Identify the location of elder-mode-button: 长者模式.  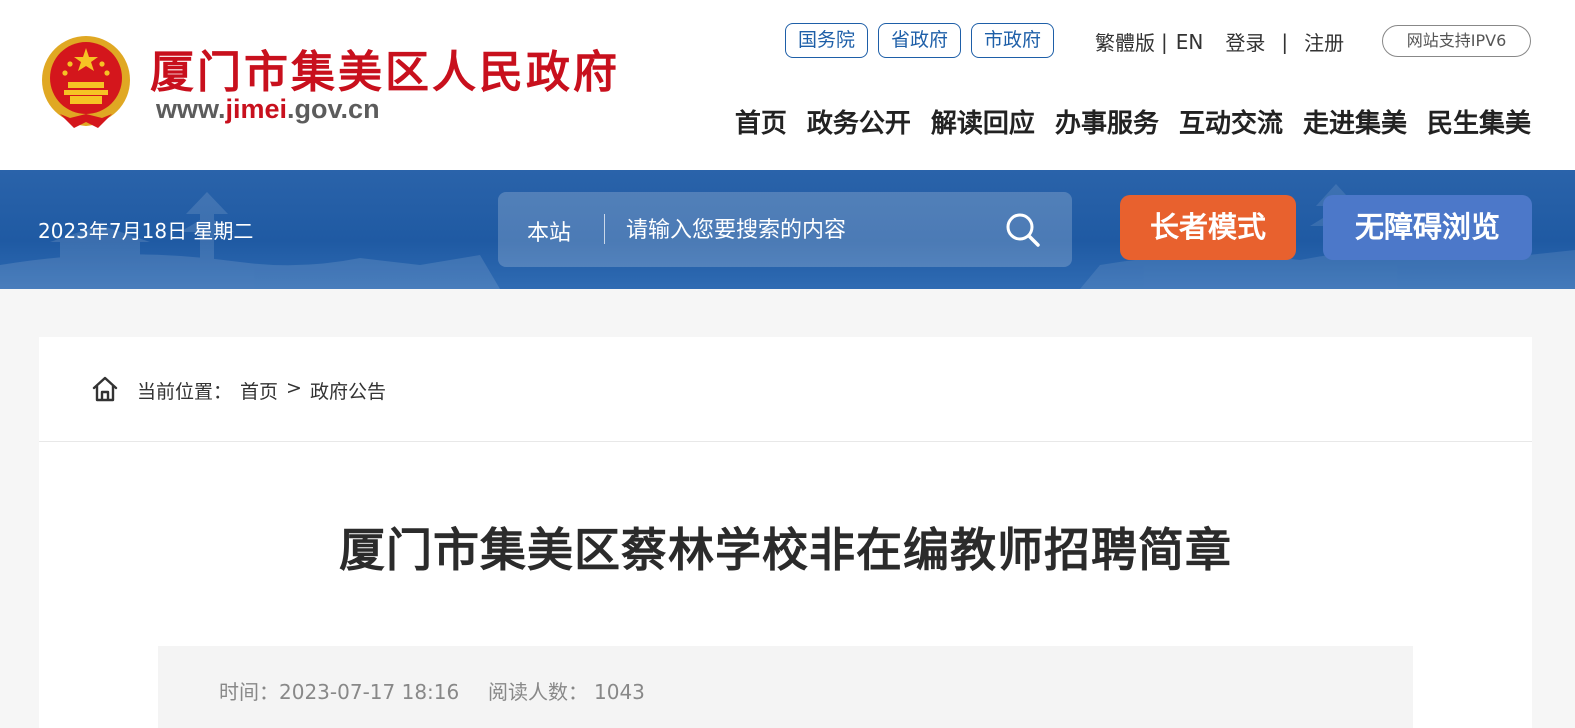
(1208, 227).